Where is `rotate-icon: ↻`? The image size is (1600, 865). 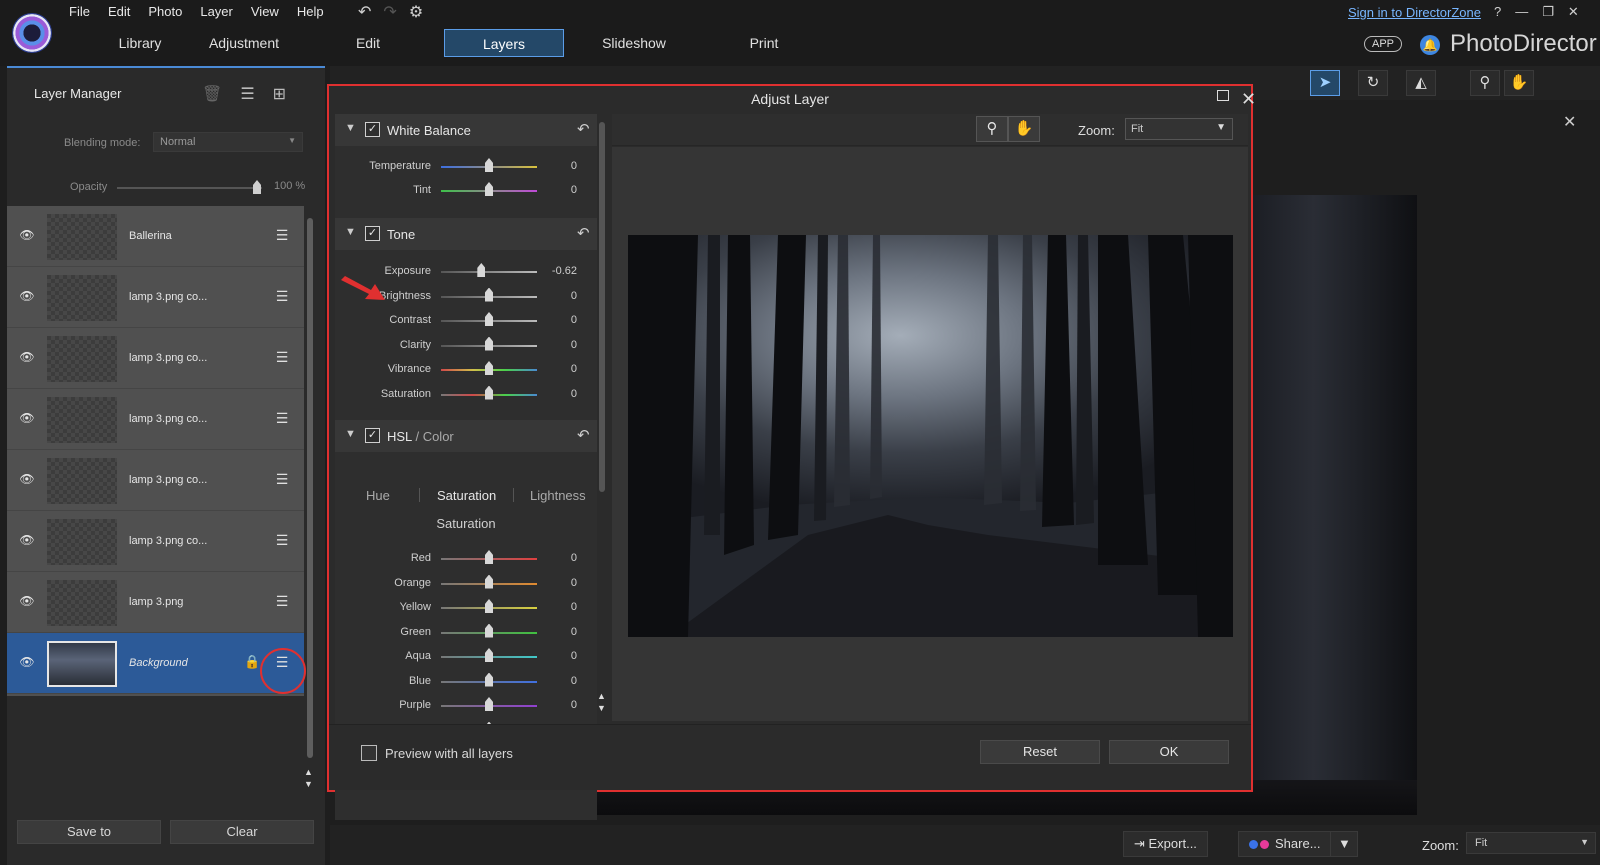 rotate-icon: ↻ is located at coordinates (1373, 83).